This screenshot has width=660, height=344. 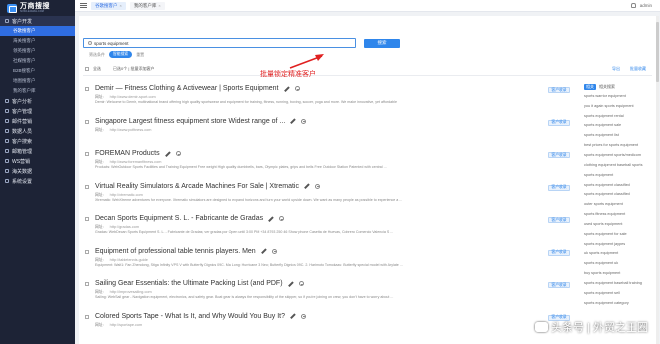 I want to click on sidebar-item: 谷歌搜客户, so click(x=37, y=31).